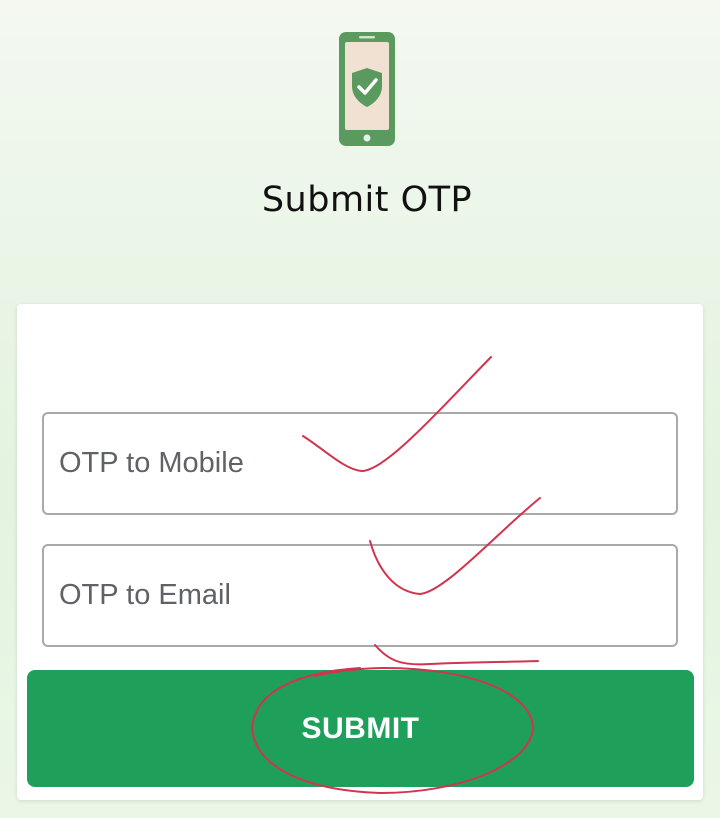 This screenshot has height=818, width=720. Describe the element at coordinates (360, 463) in the screenshot. I see `otp-mobile-input` at that location.